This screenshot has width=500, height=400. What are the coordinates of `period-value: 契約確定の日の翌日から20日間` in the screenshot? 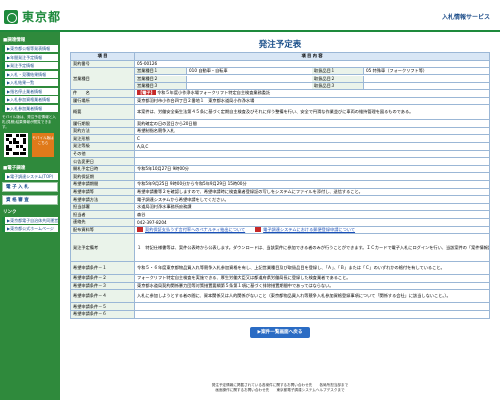 It's located at (312, 123).